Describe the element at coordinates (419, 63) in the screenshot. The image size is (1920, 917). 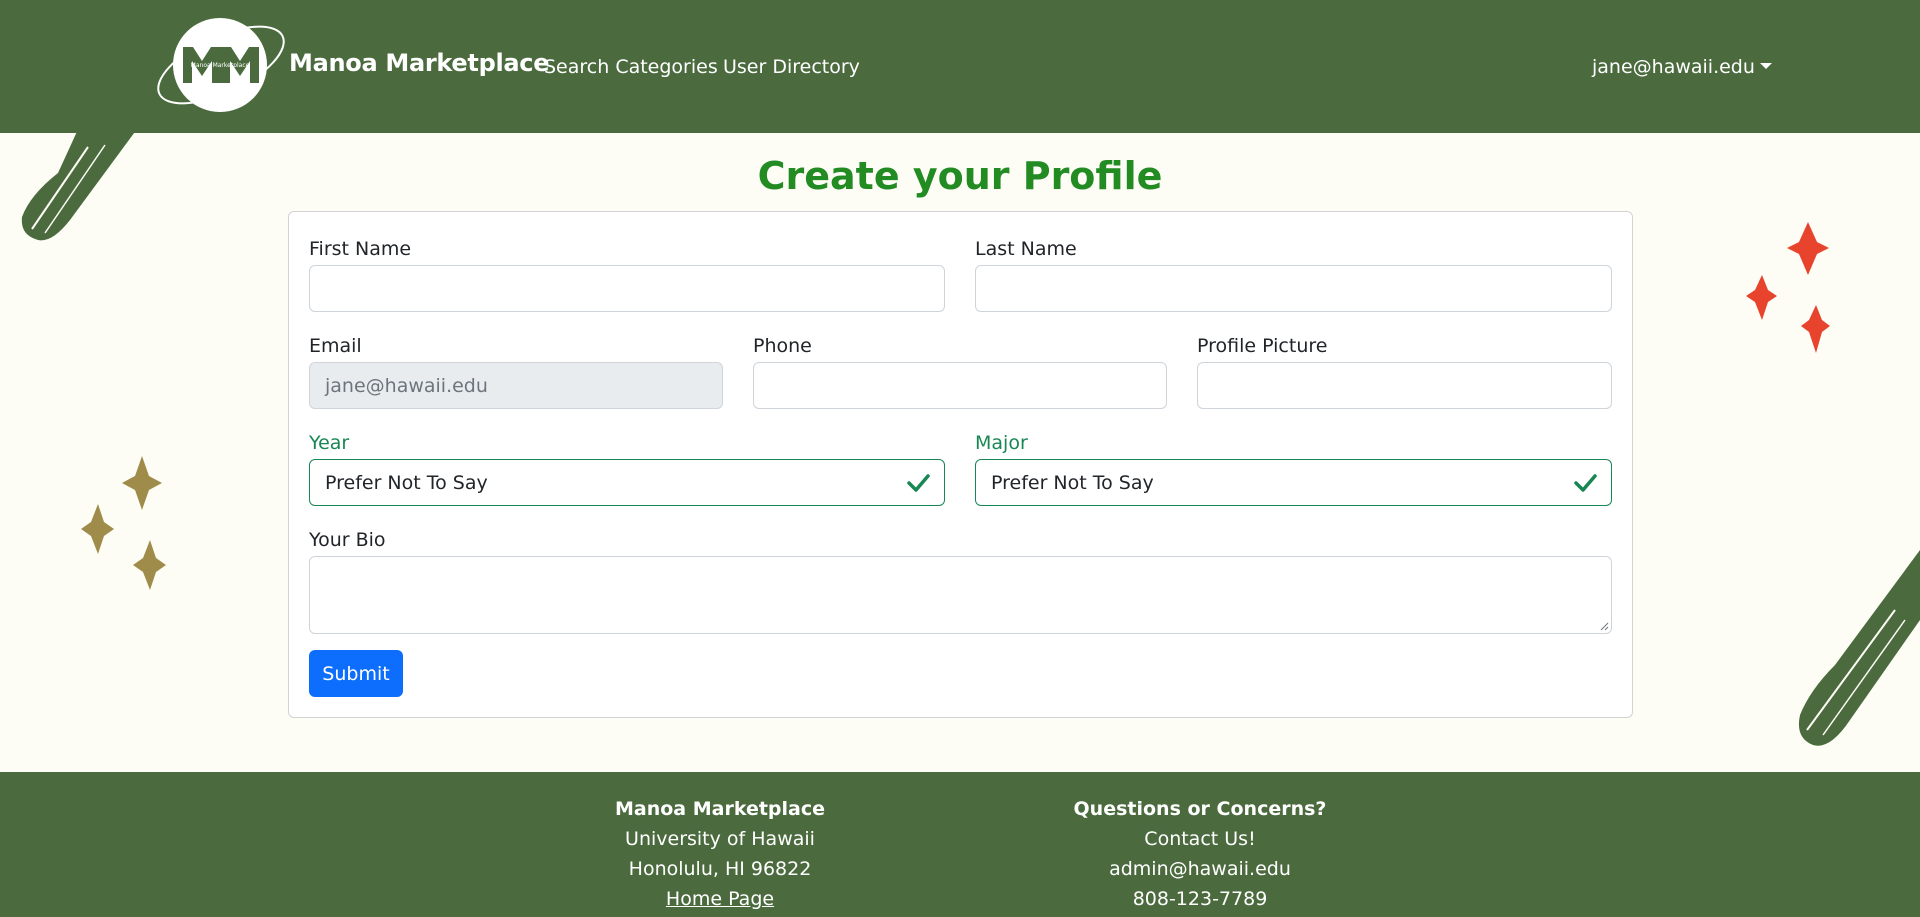
I see `brand-name: Manoa Marketplace` at that location.